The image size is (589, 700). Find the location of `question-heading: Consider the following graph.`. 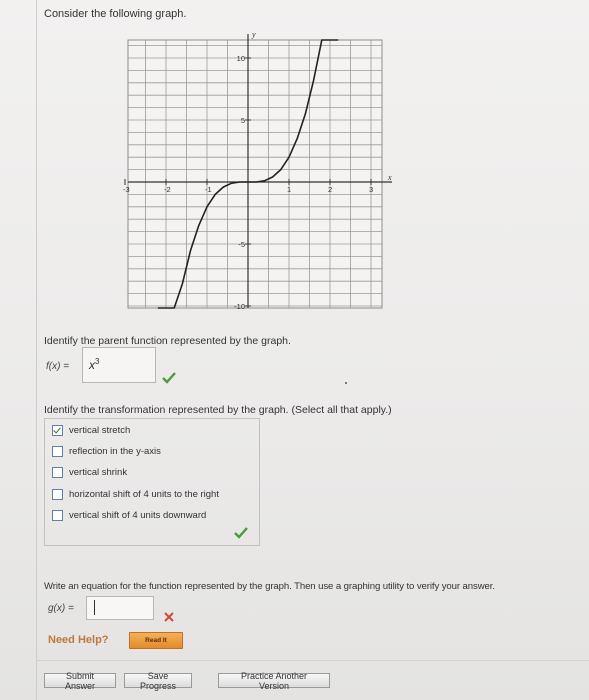

question-heading: Consider the following graph. is located at coordinates (115, 14).